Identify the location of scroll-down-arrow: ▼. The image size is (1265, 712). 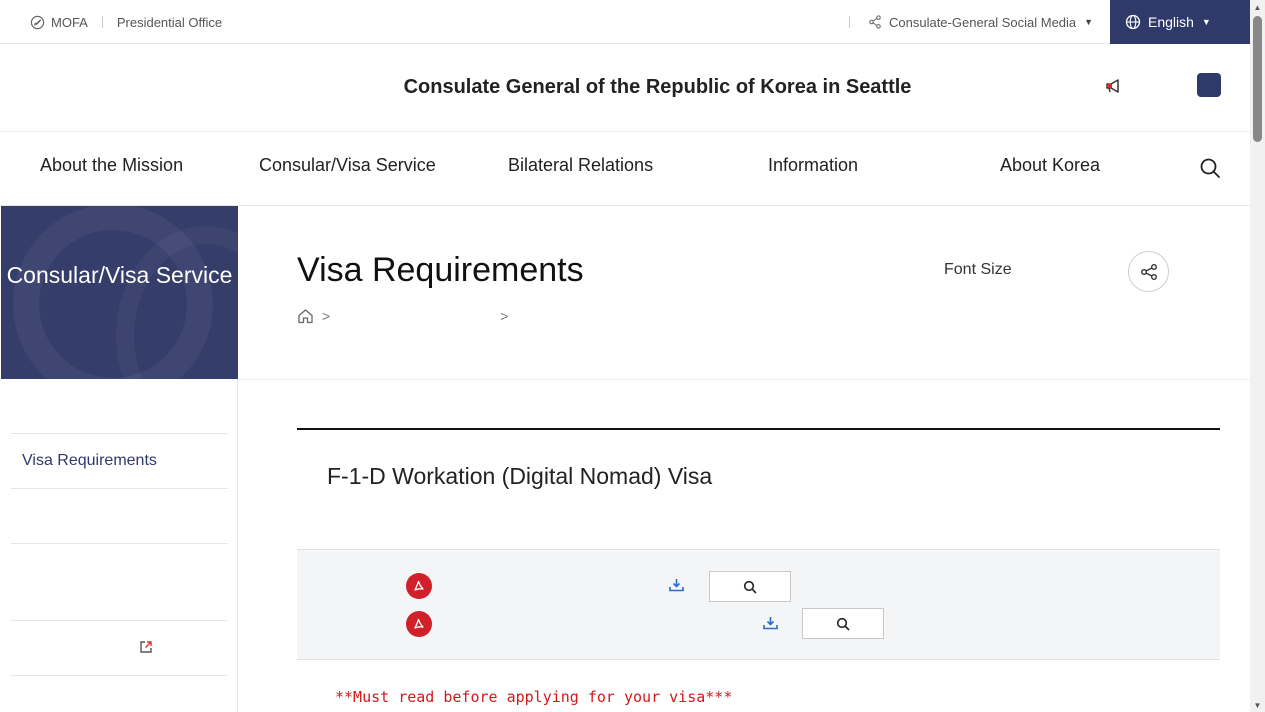
(1257, 705).